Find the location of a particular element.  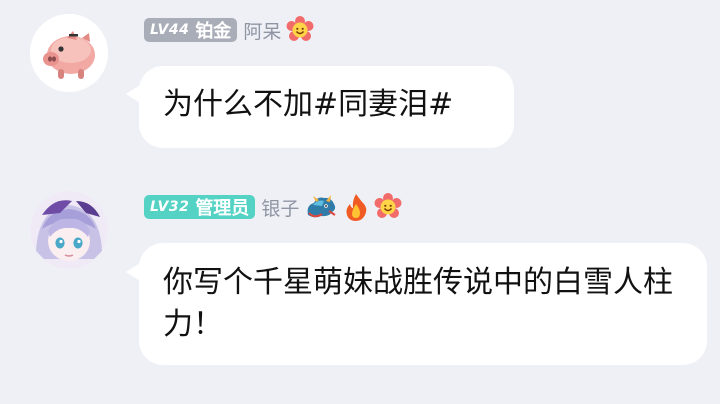

anime-girl-avatar-icon is located at coordinates (69, 230).